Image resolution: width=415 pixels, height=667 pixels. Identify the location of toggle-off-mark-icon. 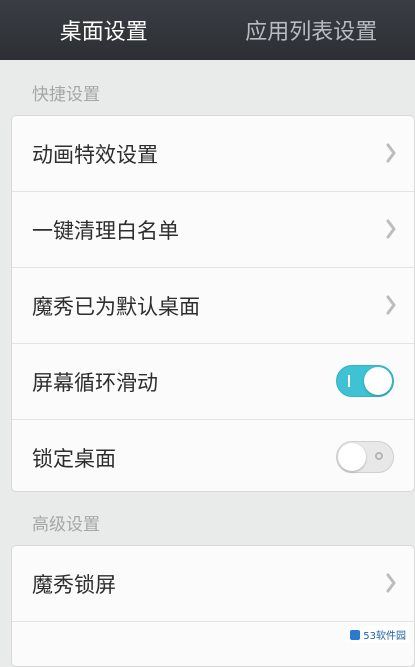
(379, 456).